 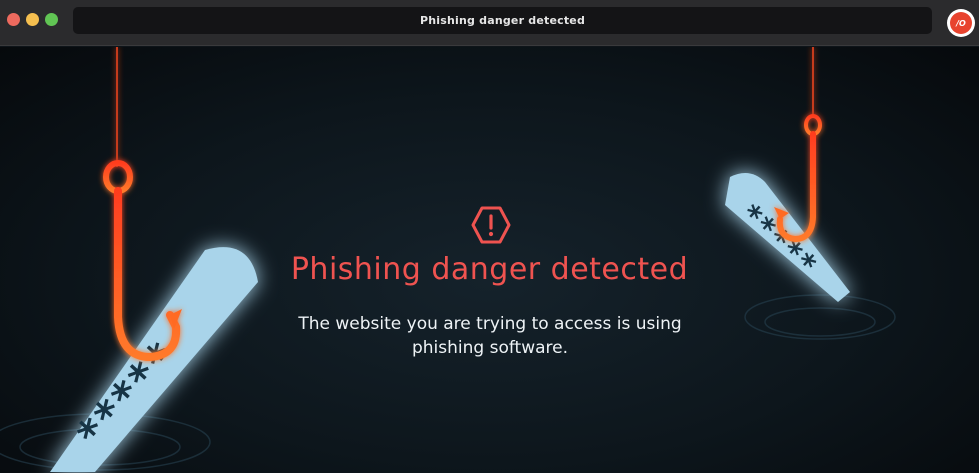 I want to click on window-title: Phishing danger detected, so click(x=502, y=20).